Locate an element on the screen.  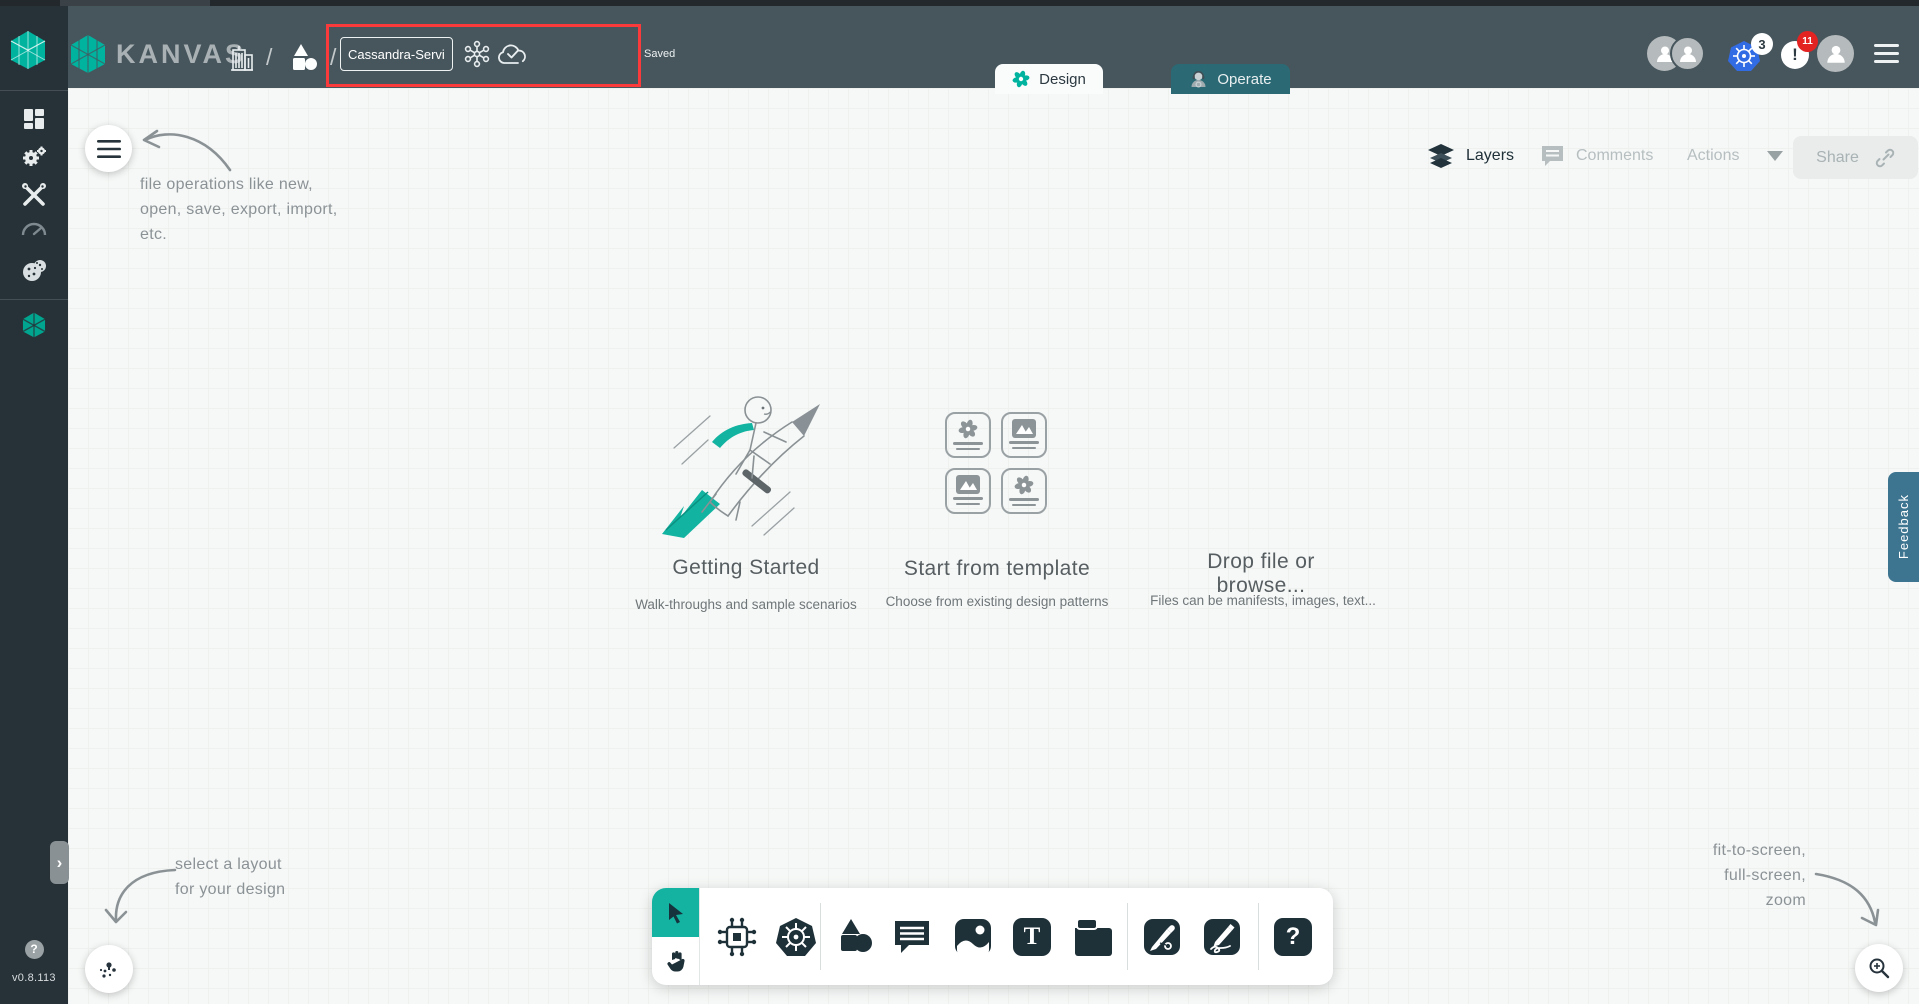
pen-tool-button is located at coordinates (1162, 936).